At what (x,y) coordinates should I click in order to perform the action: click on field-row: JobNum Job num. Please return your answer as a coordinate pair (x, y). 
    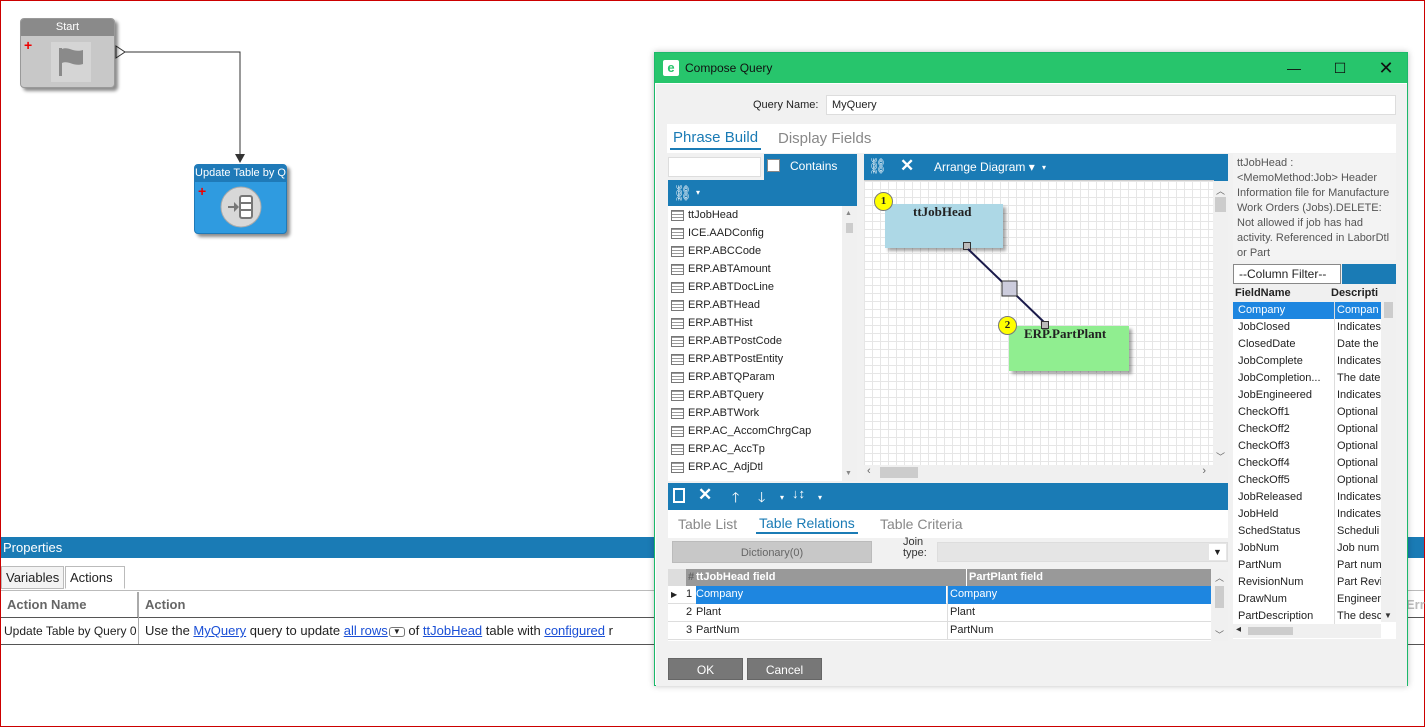
    Looking at the image, I should click on (1314, 548).